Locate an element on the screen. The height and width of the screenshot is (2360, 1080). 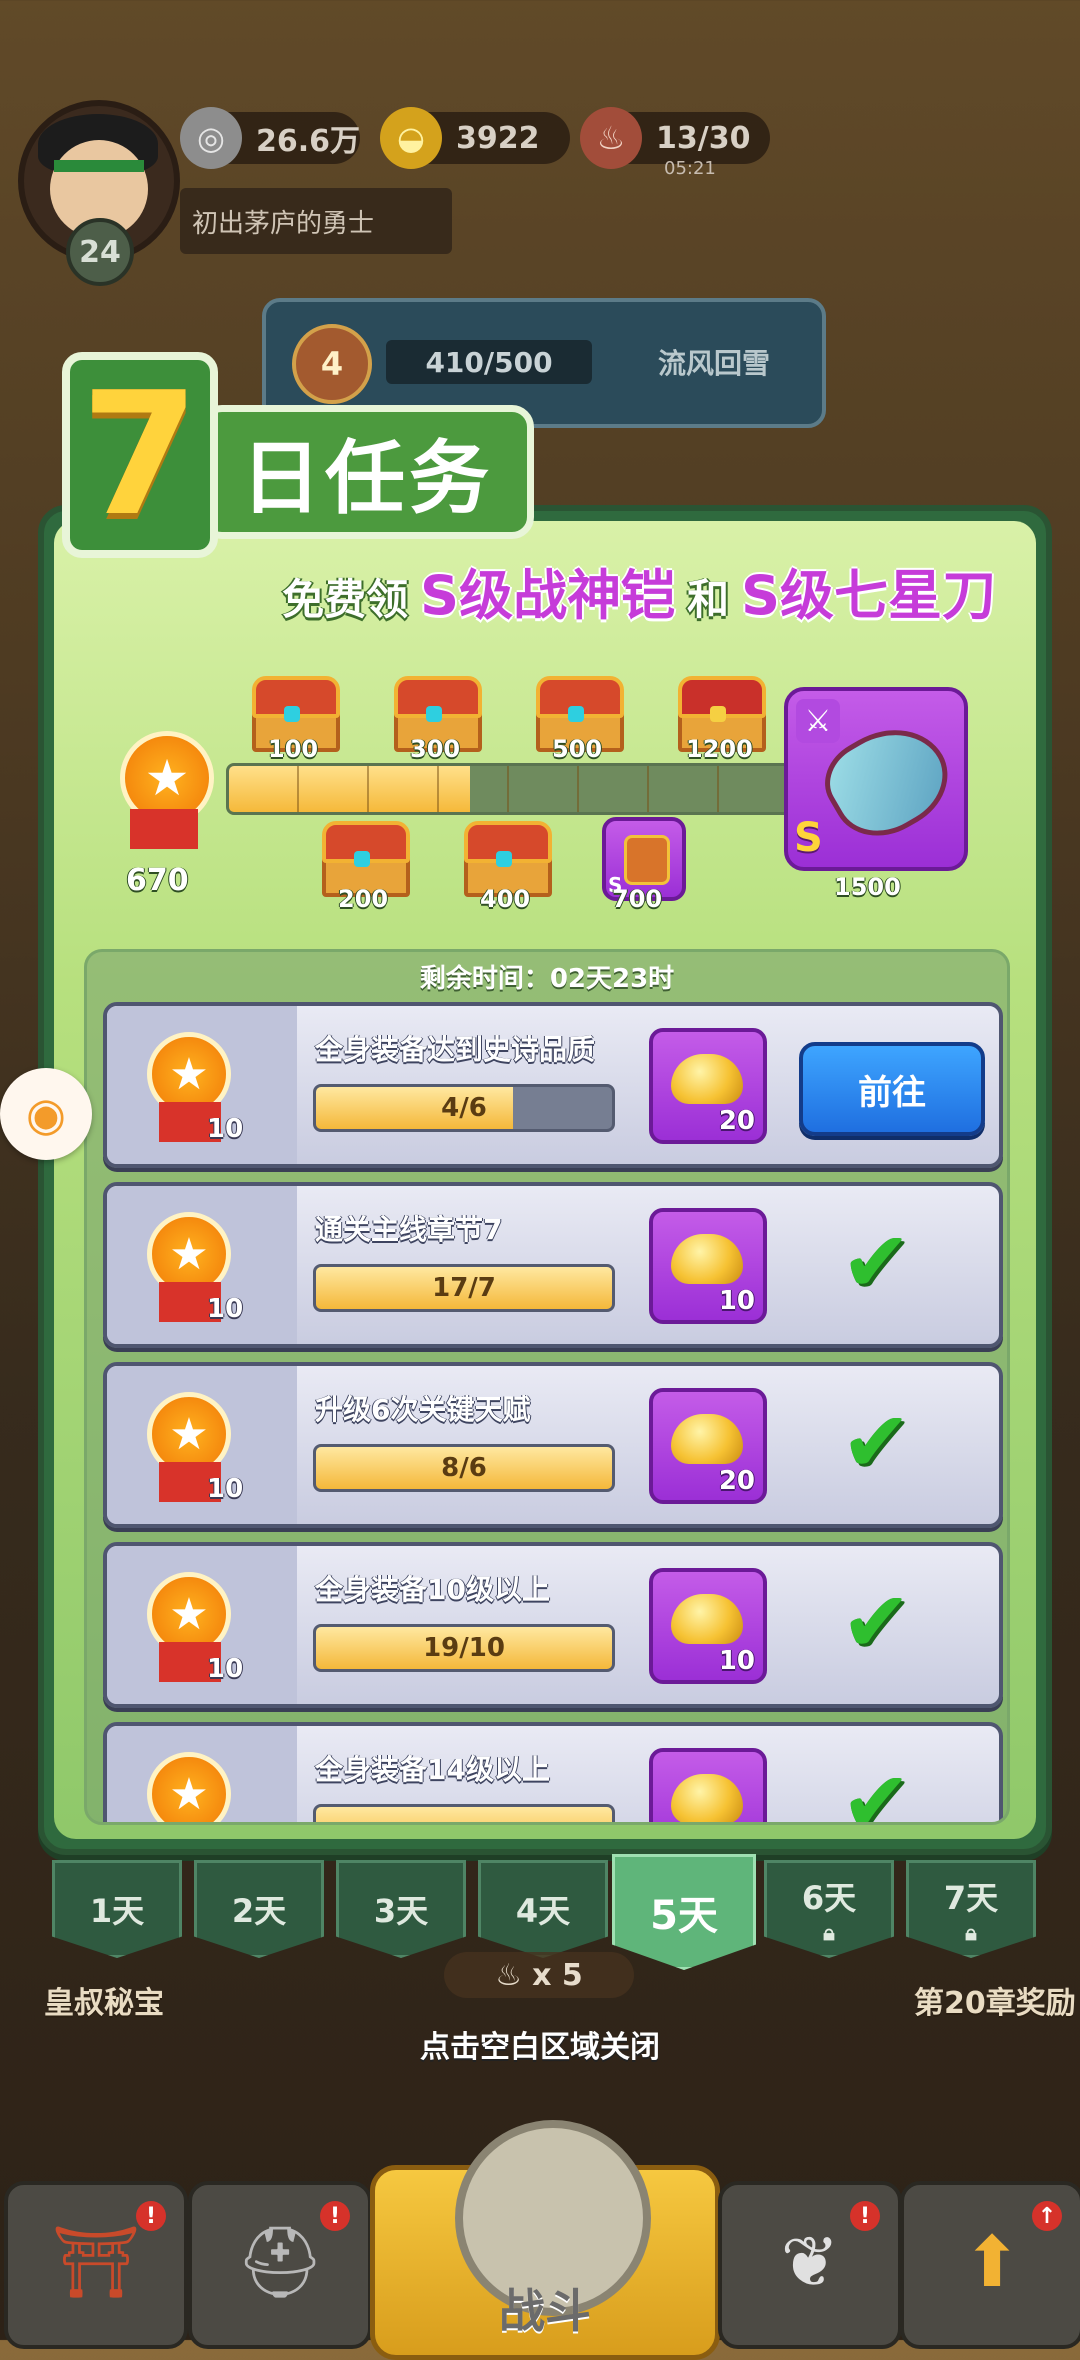
player-level-badge: 24 is located at coordinates (100, 252).